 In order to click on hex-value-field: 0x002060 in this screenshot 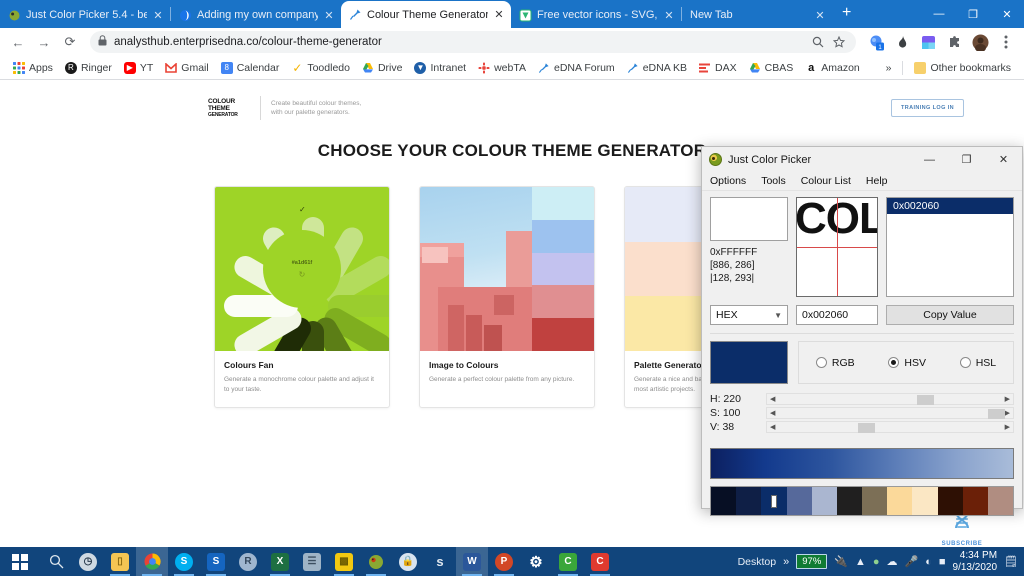, I will do `click(837, 315)`.